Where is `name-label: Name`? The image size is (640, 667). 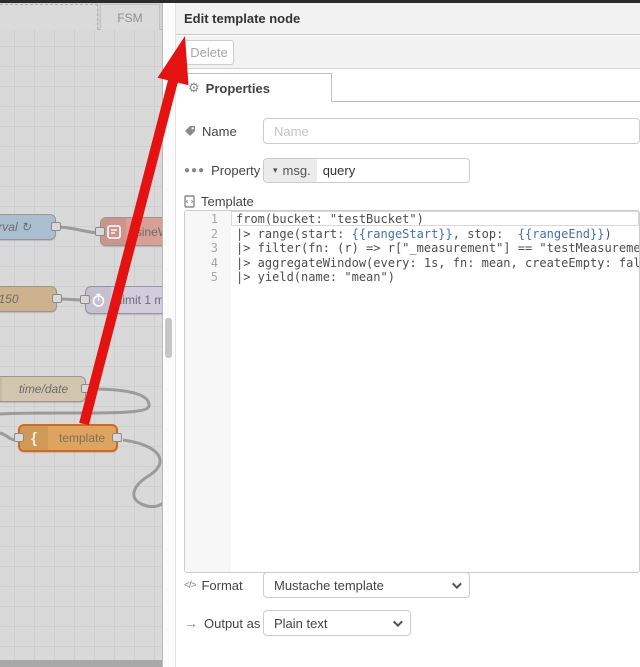 name-label: Name is located at coordinates (223, 131).